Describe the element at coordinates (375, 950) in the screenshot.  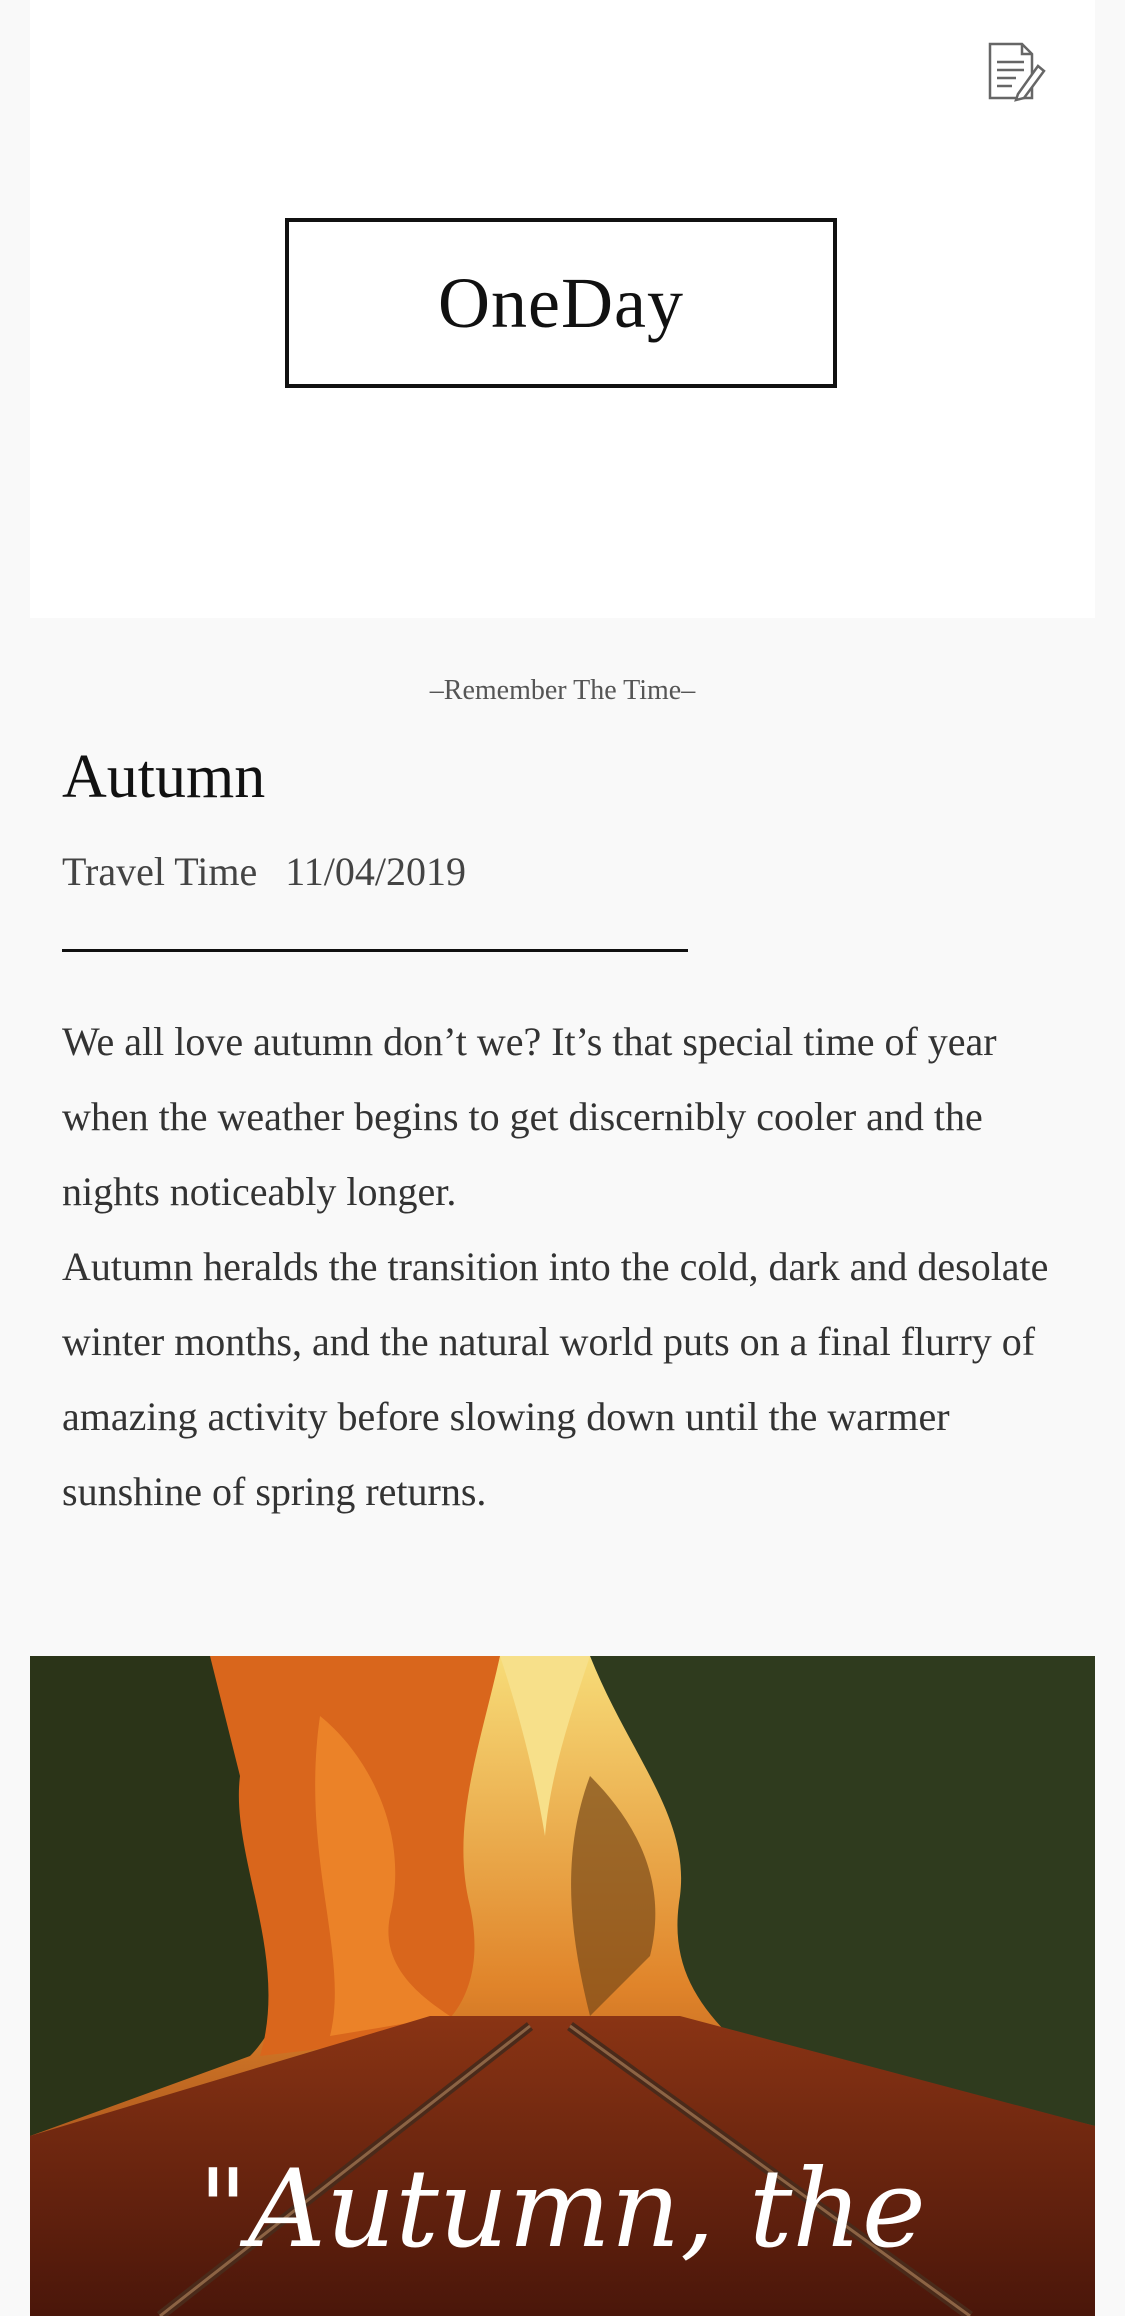
I see `title-divider` at that location.